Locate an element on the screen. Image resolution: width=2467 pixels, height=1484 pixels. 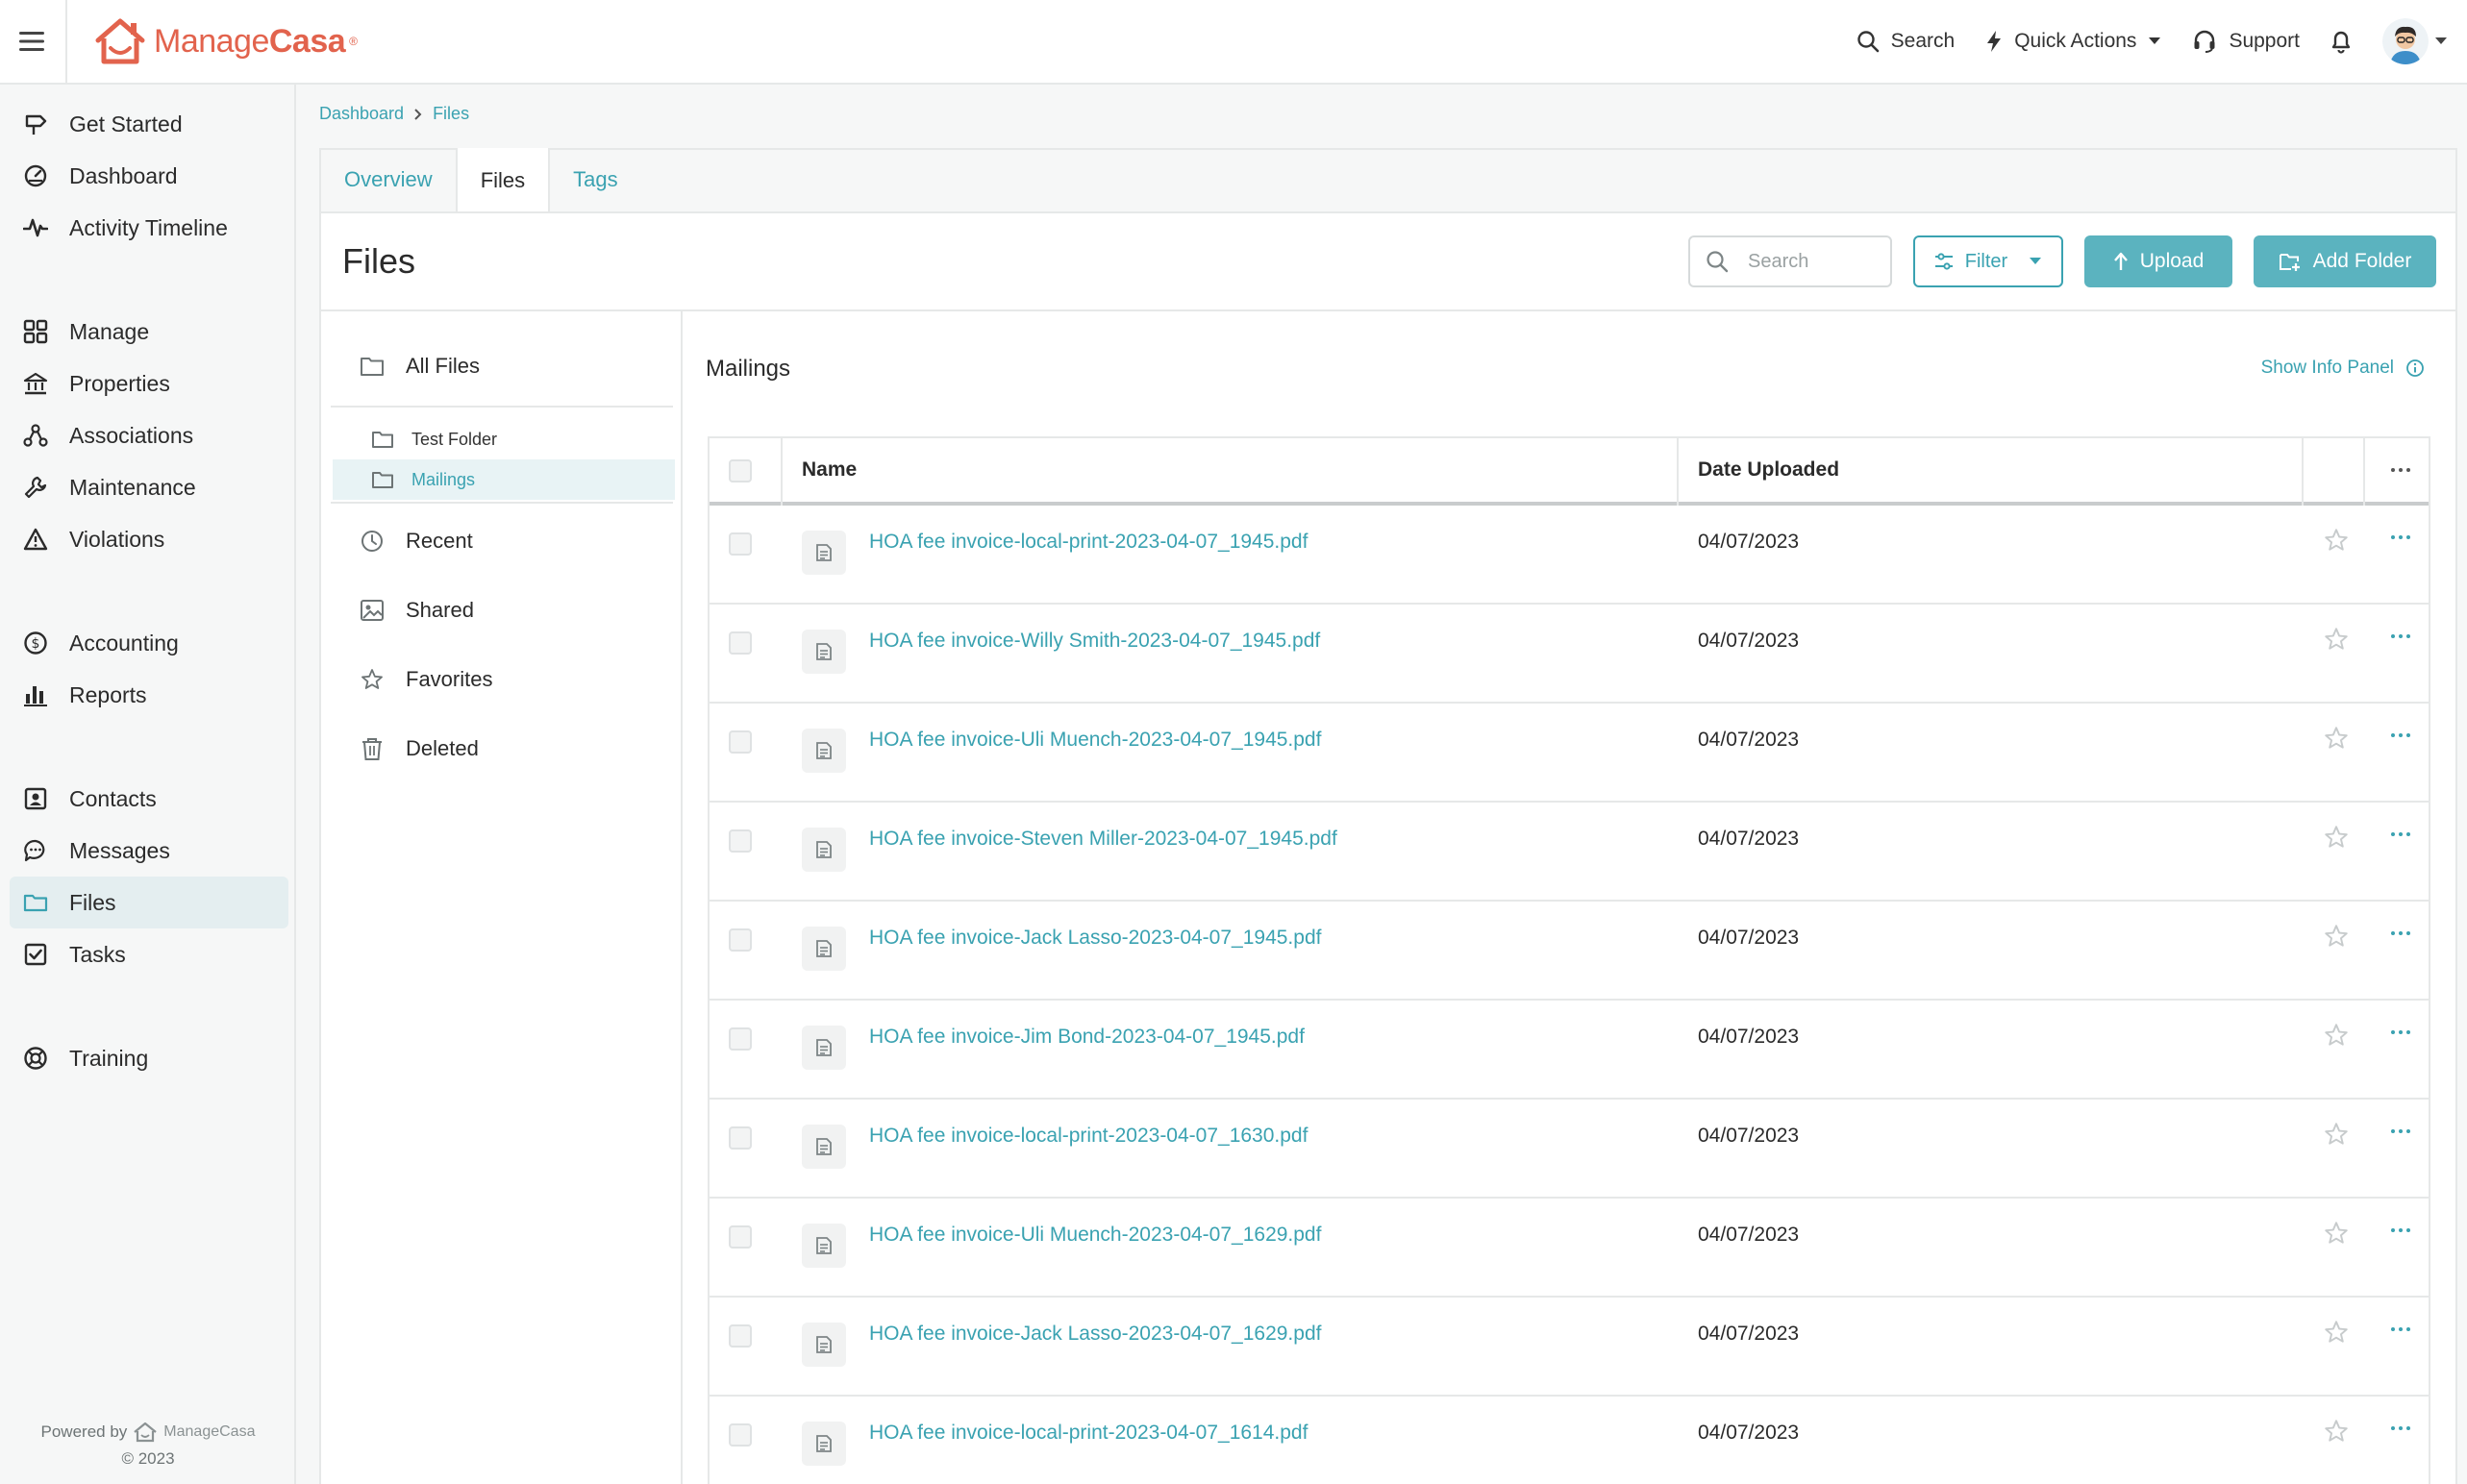
sidebar-item-dashboard: Dashboard is located at coordinates (149, 176).